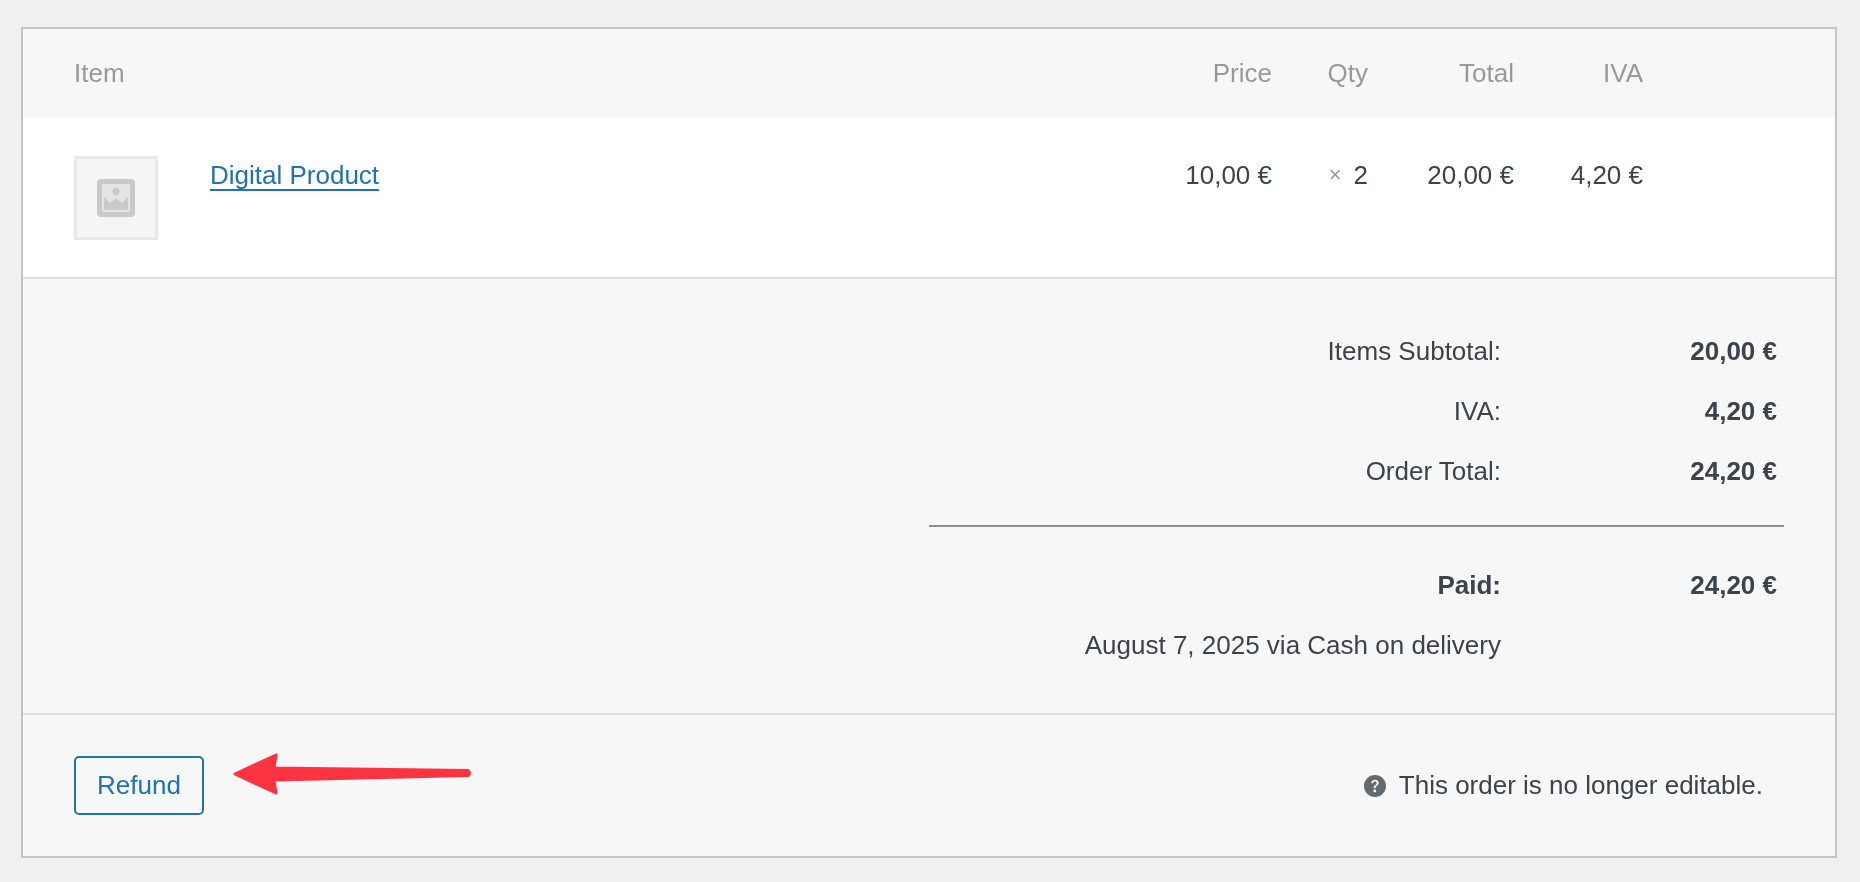 This screenshot has width=1860, height=882. I want to click on line-total-value: 20,00 €, so click(1470, 175).